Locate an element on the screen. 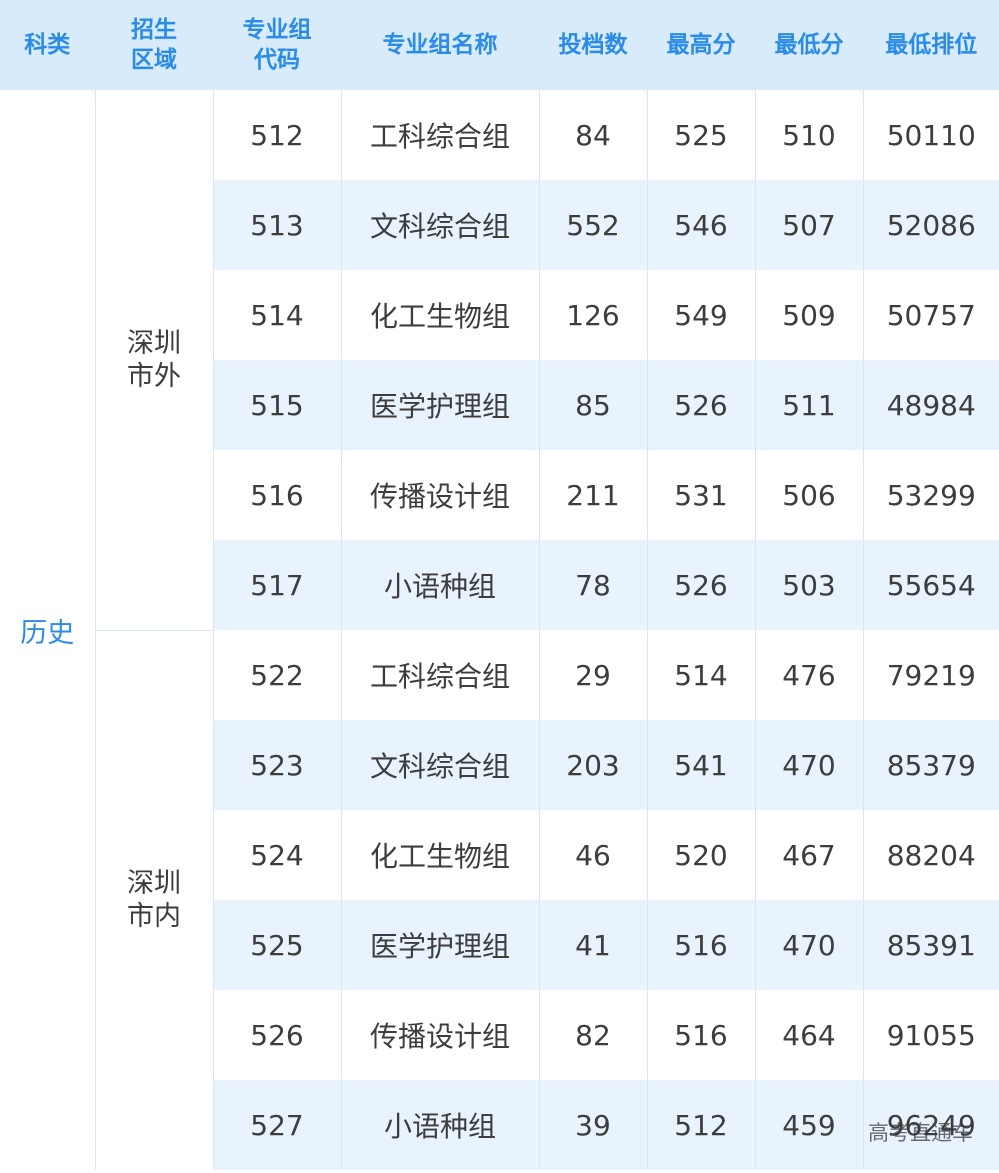 The width and height of the screenshot is (999, 1173). cell-min: 509 is located at coordinates (809, 315).